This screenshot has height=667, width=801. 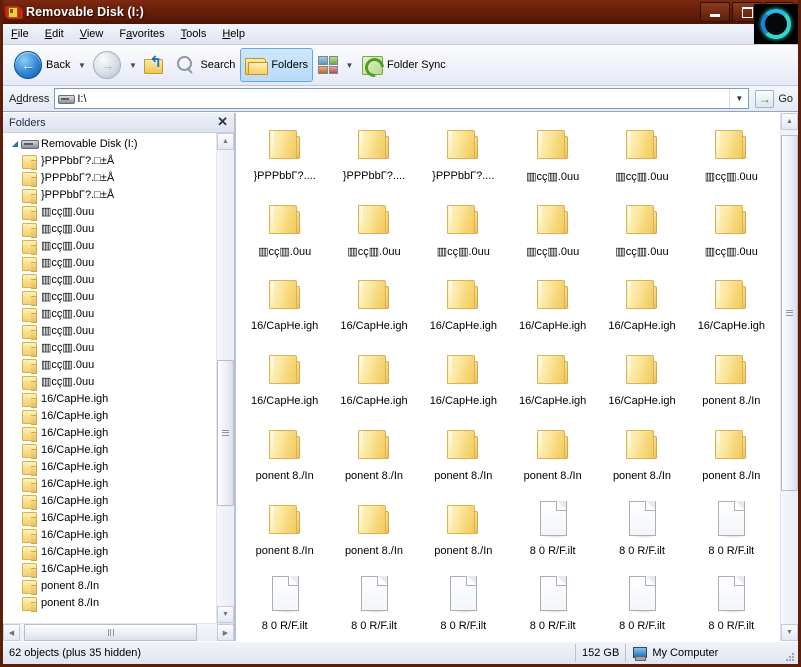 What do you see at coordinates (155, 65) in the screenshot?
I see `up-button: ↰` at bounding box center [155, 65].